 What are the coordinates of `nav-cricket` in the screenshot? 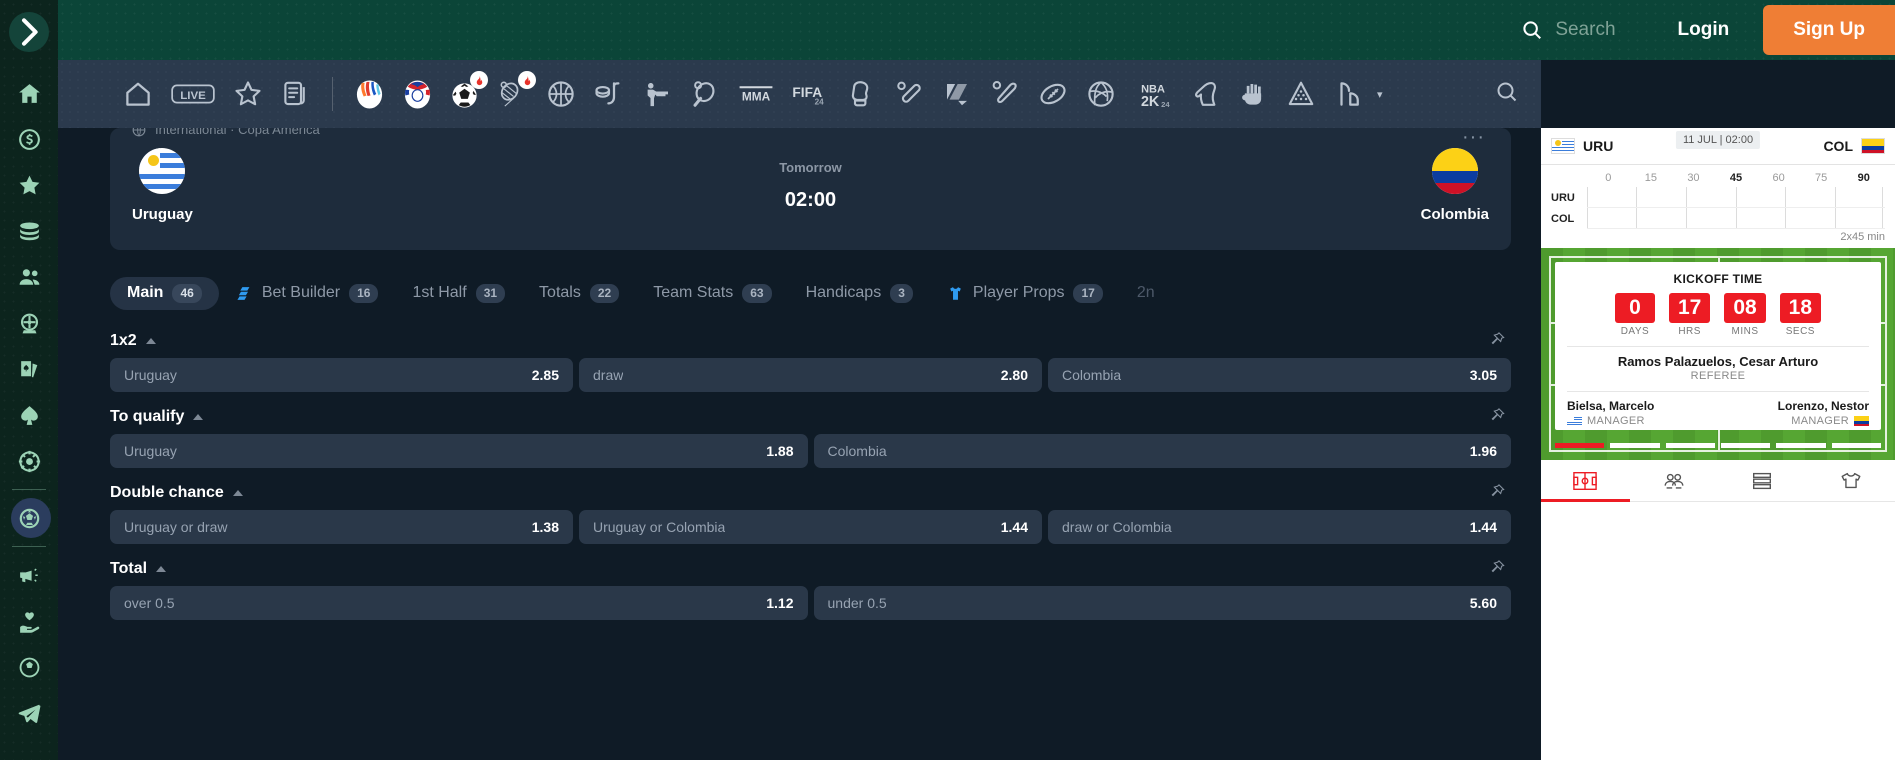 It's located at (909, 94).